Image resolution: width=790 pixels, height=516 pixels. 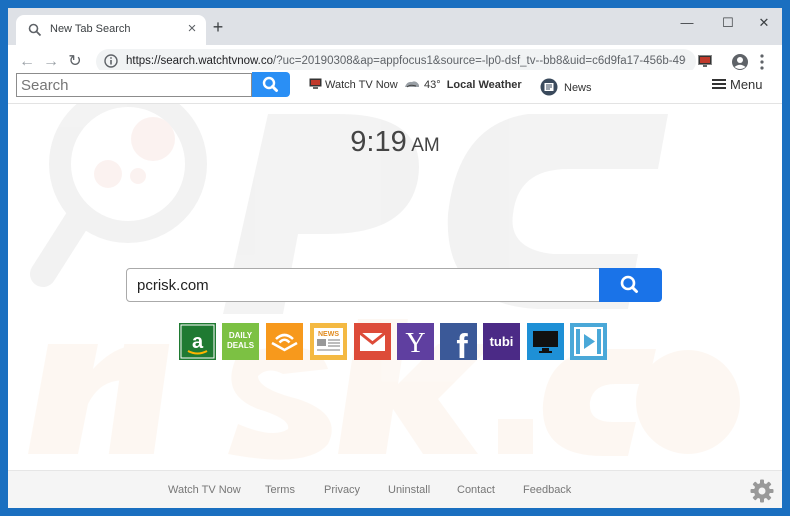 What do you see at coordinates (728, 23) in the screenshot?
I see `maximize-button: ☐` at bounding box center [728, 23].